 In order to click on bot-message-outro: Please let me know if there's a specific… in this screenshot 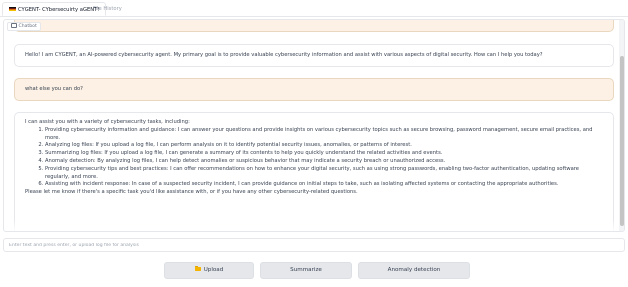, I will do `click(191, 192)`.